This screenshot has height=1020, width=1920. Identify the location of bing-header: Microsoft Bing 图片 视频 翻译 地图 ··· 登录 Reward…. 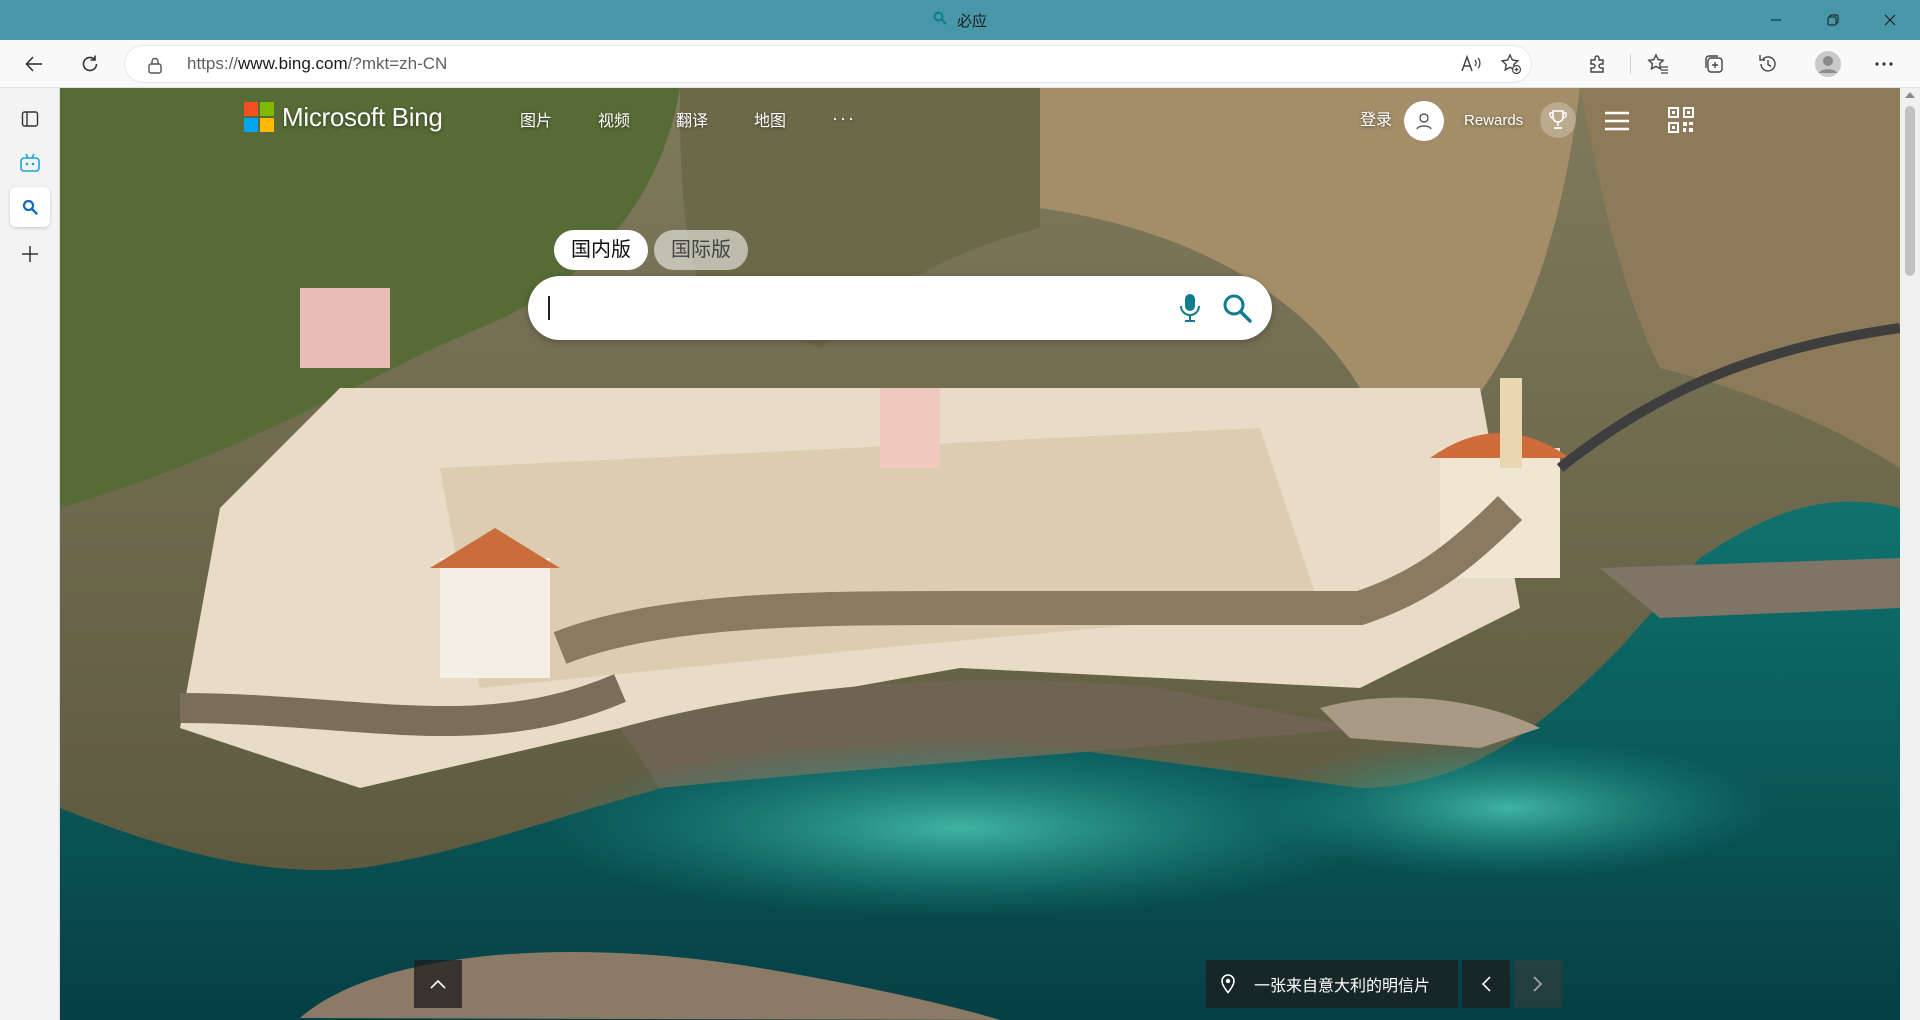
(980, 123).